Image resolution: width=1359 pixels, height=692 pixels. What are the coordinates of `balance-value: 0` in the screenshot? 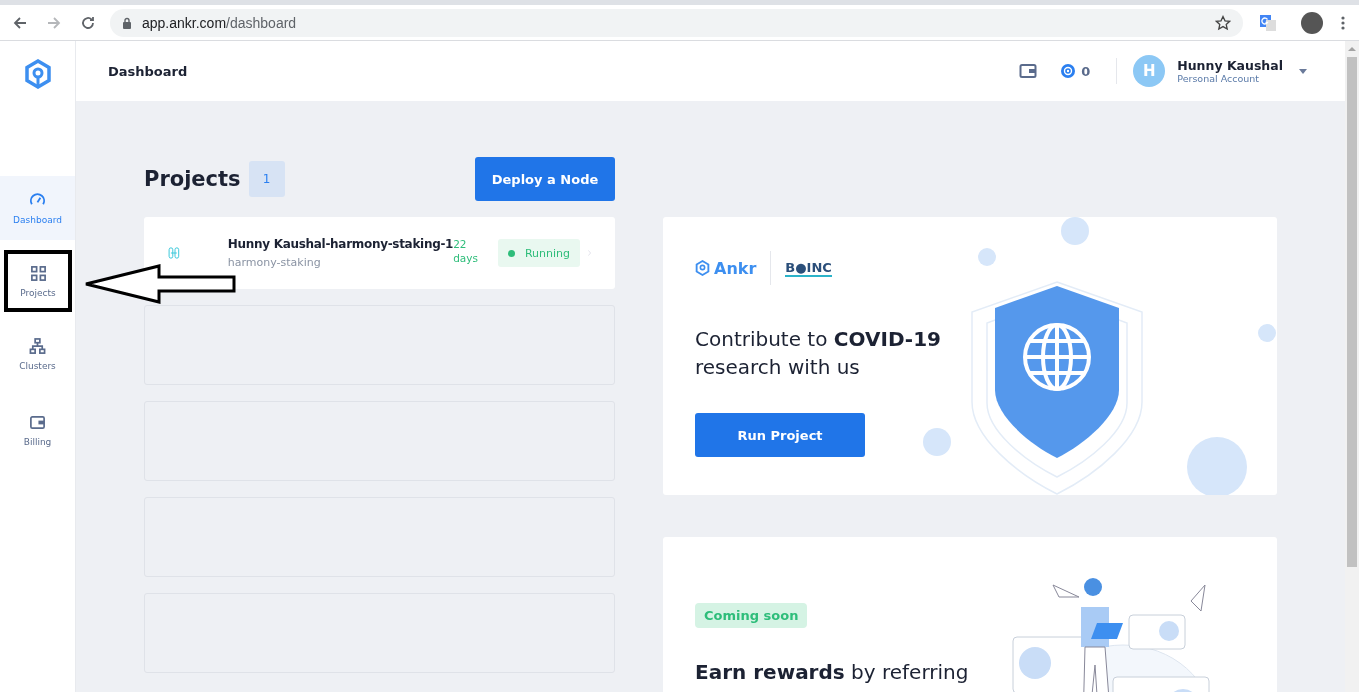 It's located at (1086, 71).